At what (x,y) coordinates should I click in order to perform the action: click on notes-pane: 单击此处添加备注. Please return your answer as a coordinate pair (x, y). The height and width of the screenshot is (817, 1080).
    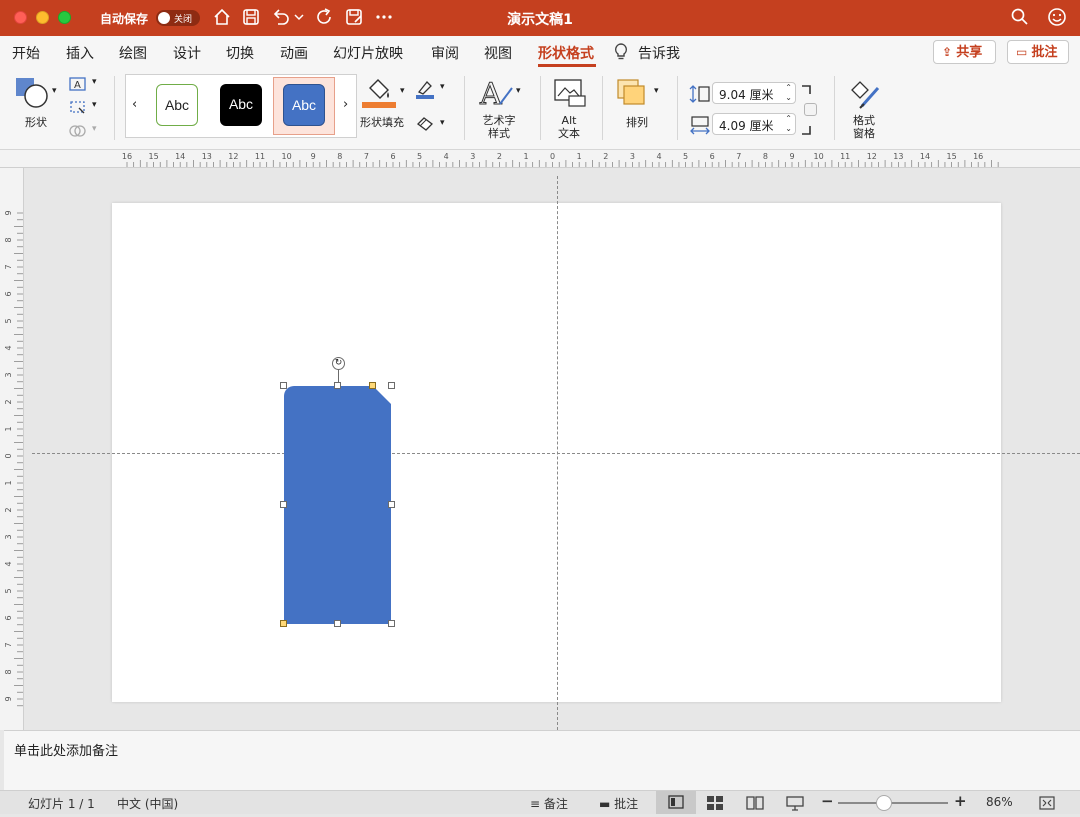
    Looking at the image, I should click on (542, 760).